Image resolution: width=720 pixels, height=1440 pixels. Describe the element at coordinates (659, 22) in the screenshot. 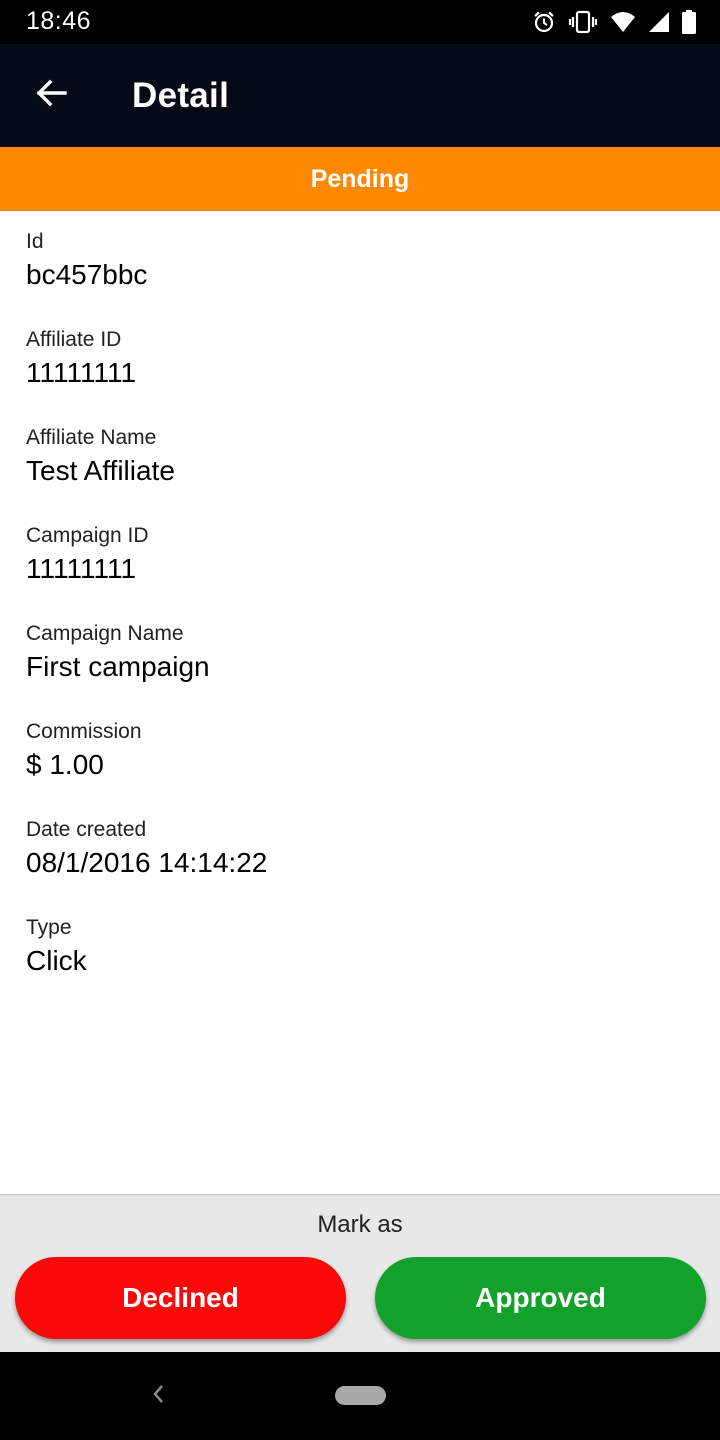

I see `cell-signal-icon` at that location.